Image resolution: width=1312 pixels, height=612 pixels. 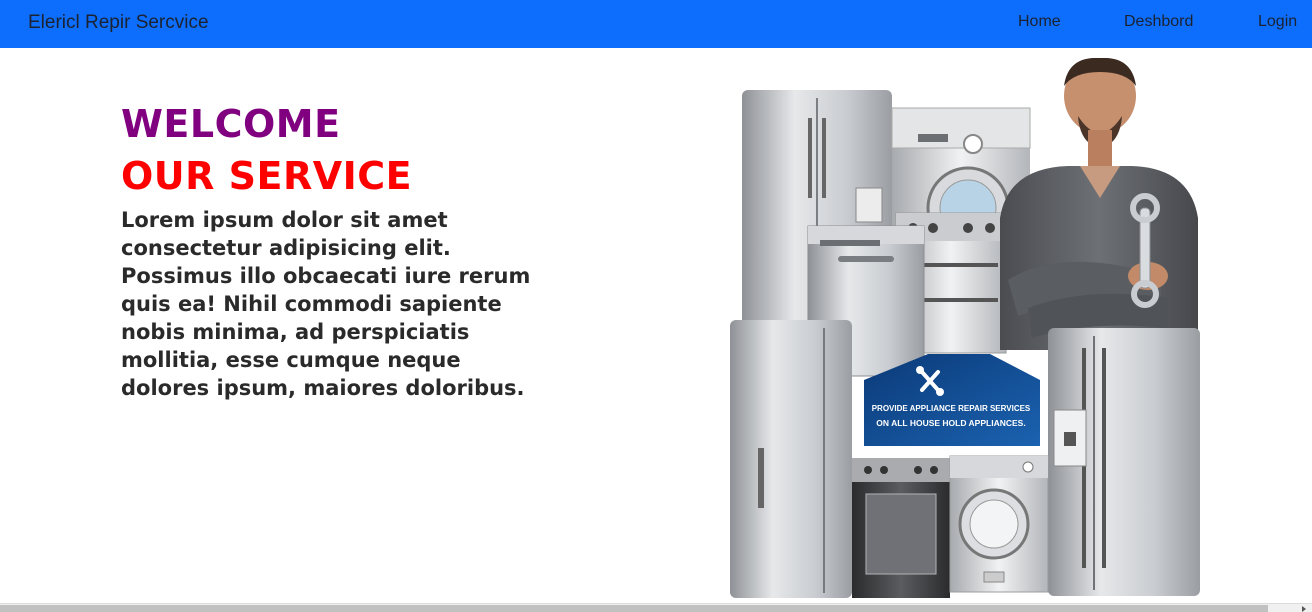 I want to click on fridge-right-icon, so click(x=1124, y=462).